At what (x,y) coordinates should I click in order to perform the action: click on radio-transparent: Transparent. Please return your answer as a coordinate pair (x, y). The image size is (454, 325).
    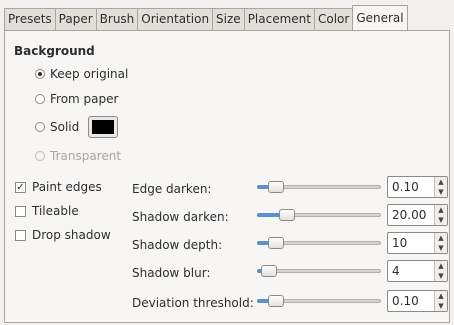
    Looking at the image, I should click on (78, 156).